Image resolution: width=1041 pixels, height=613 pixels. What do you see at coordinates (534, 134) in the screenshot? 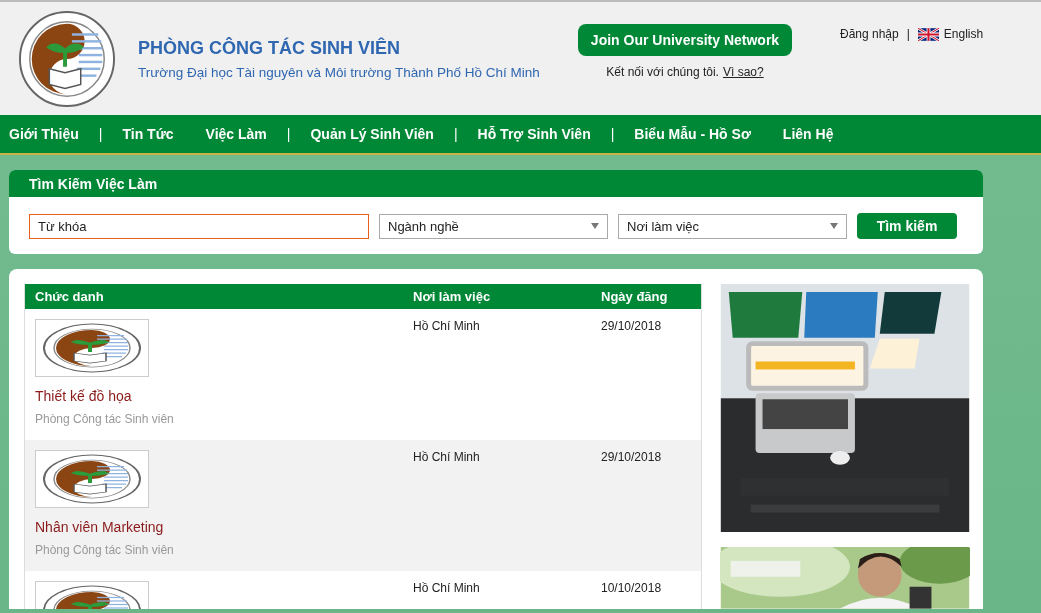
I see `nav-link: Hỗ Trợ Sinh Viên` at bounding box center [534, 134].